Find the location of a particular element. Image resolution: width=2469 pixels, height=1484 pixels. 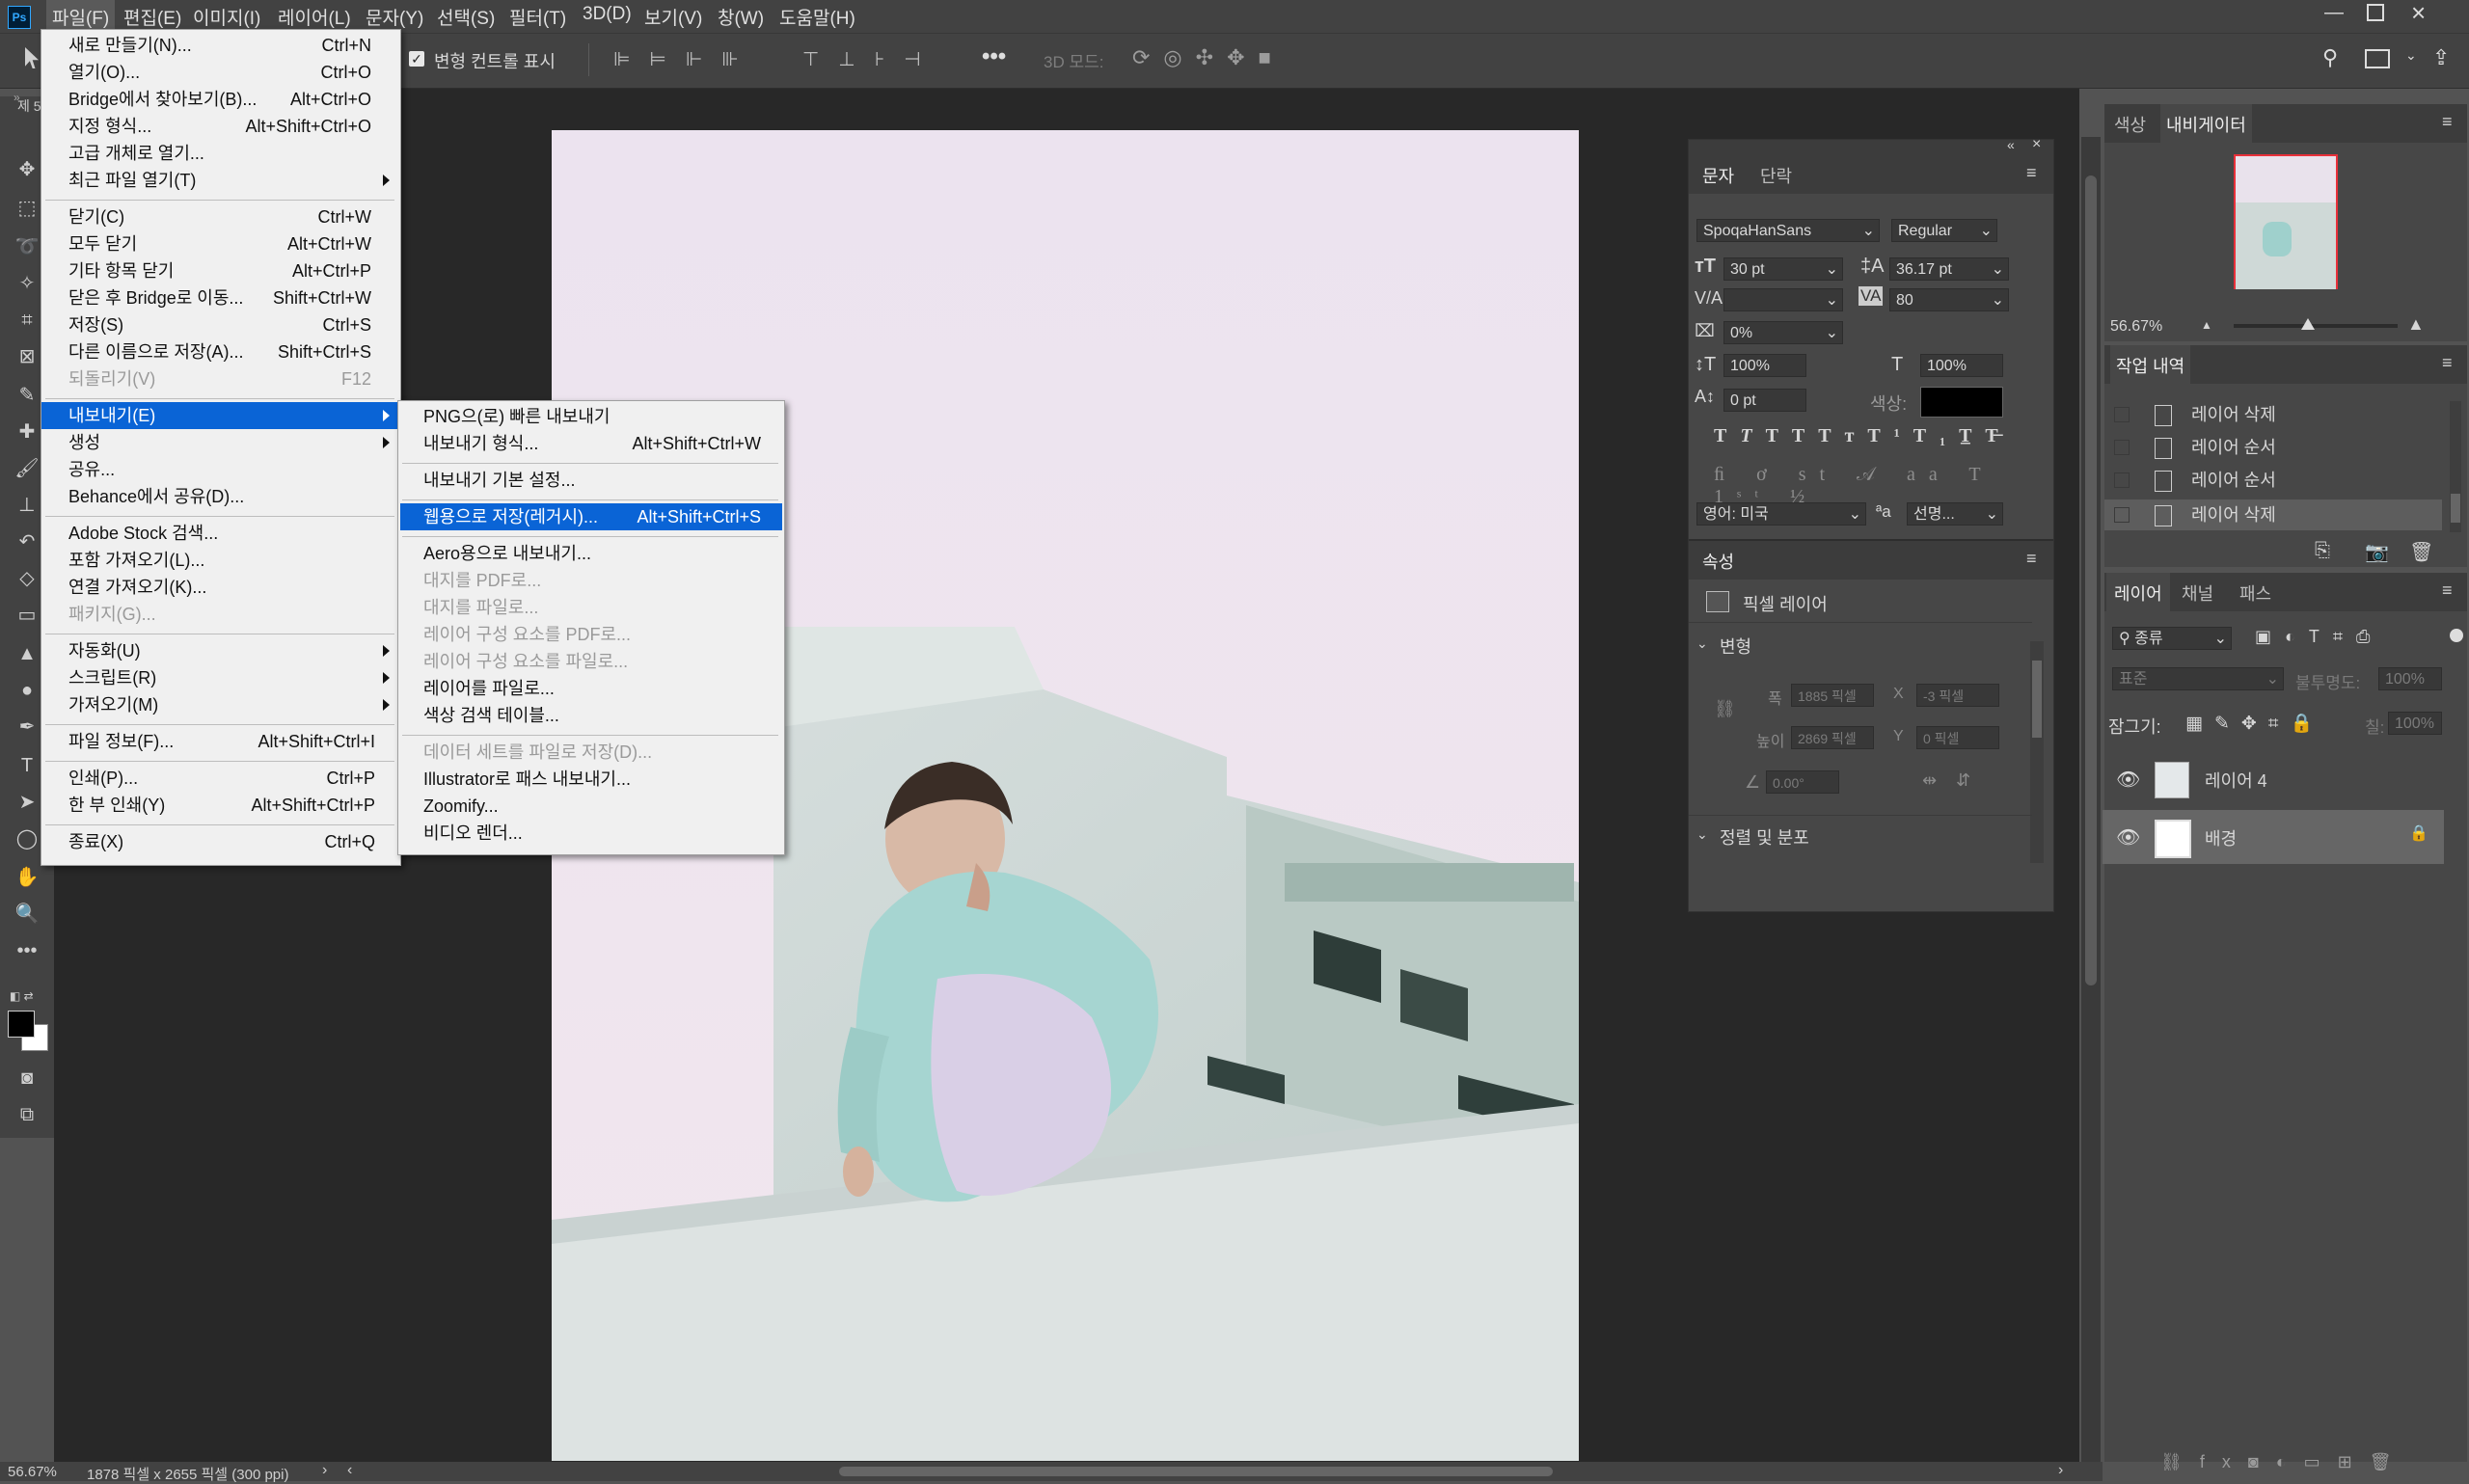

history-item: 레이어 삭제 is located at coordinates (2273, 414).